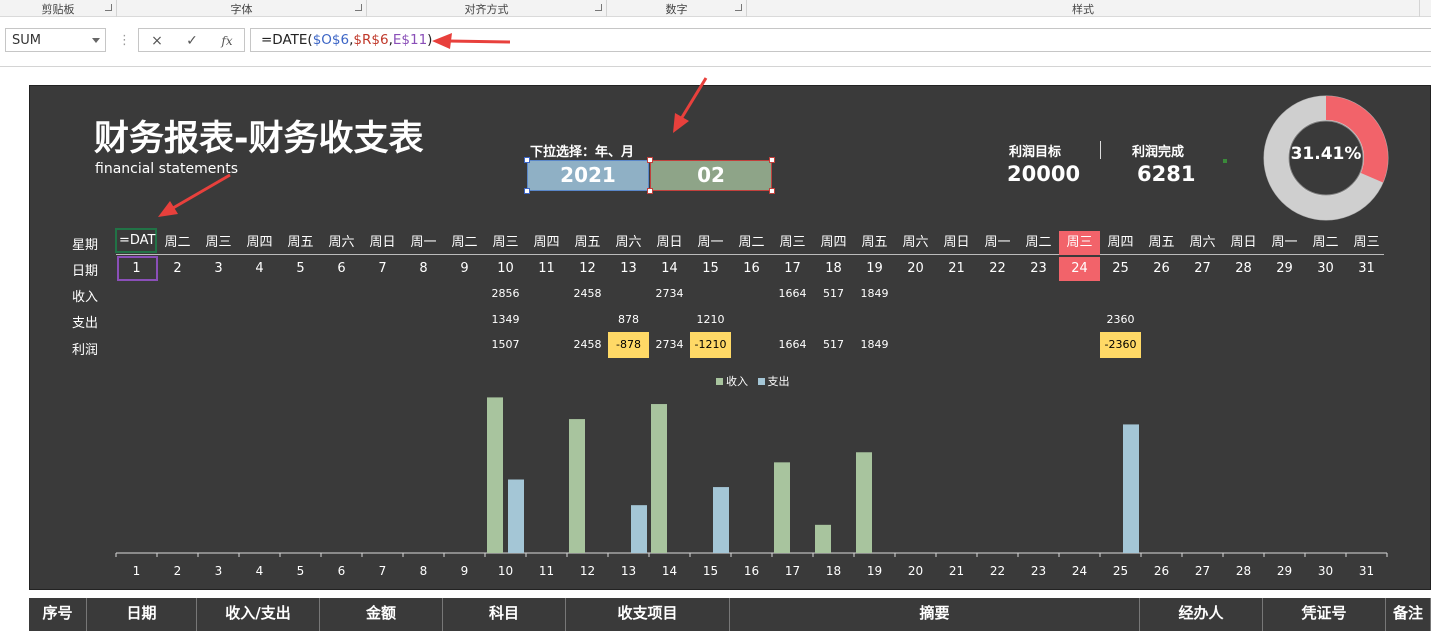 This screenshot has height=631, width=1431. Describe the element at coordinates (260, 571) in the screenshot. I see `x-tick-label: 4` at that location.